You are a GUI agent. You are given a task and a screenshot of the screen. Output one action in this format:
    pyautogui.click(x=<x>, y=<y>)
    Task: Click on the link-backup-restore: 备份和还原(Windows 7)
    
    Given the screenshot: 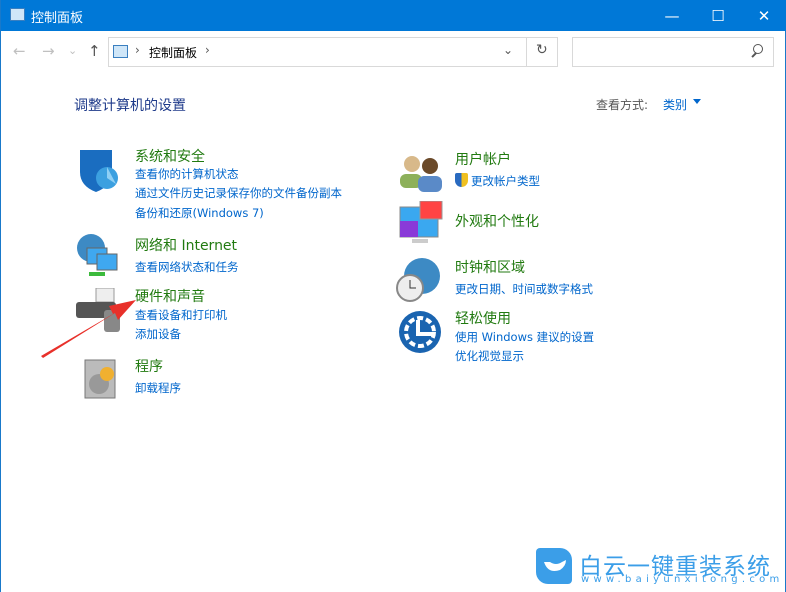 What is the action you would take?
    pyautogui.click(x=199, y=213)
    